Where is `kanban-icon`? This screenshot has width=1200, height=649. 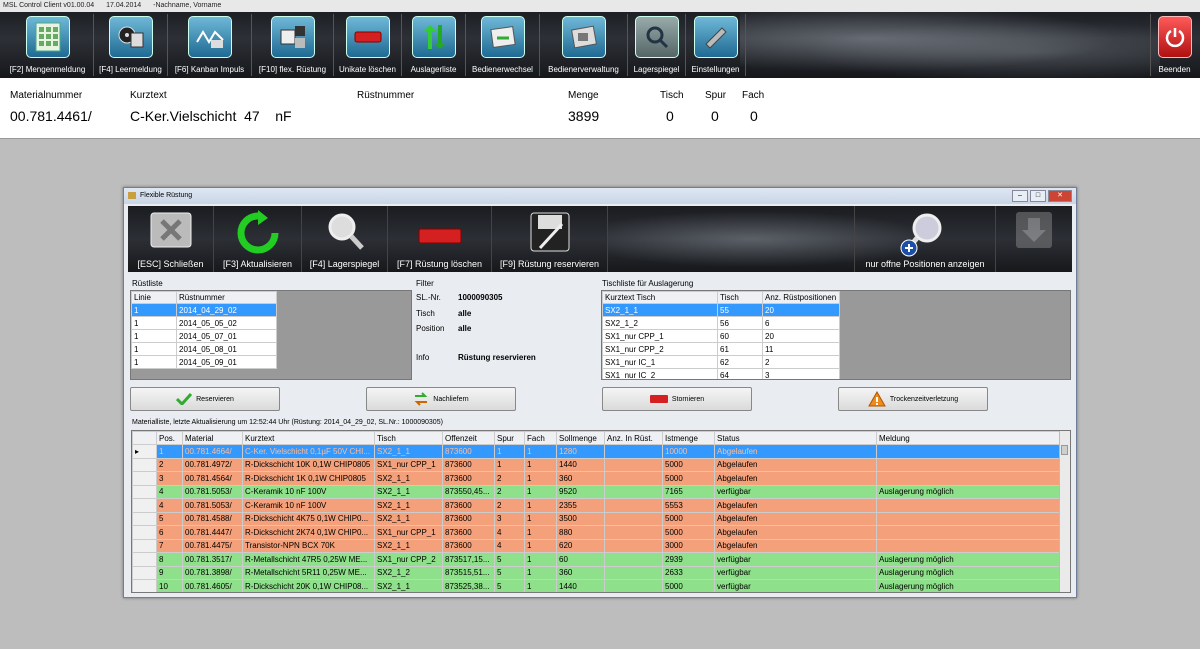 kanban-icon is located at coordinates (209, 37).